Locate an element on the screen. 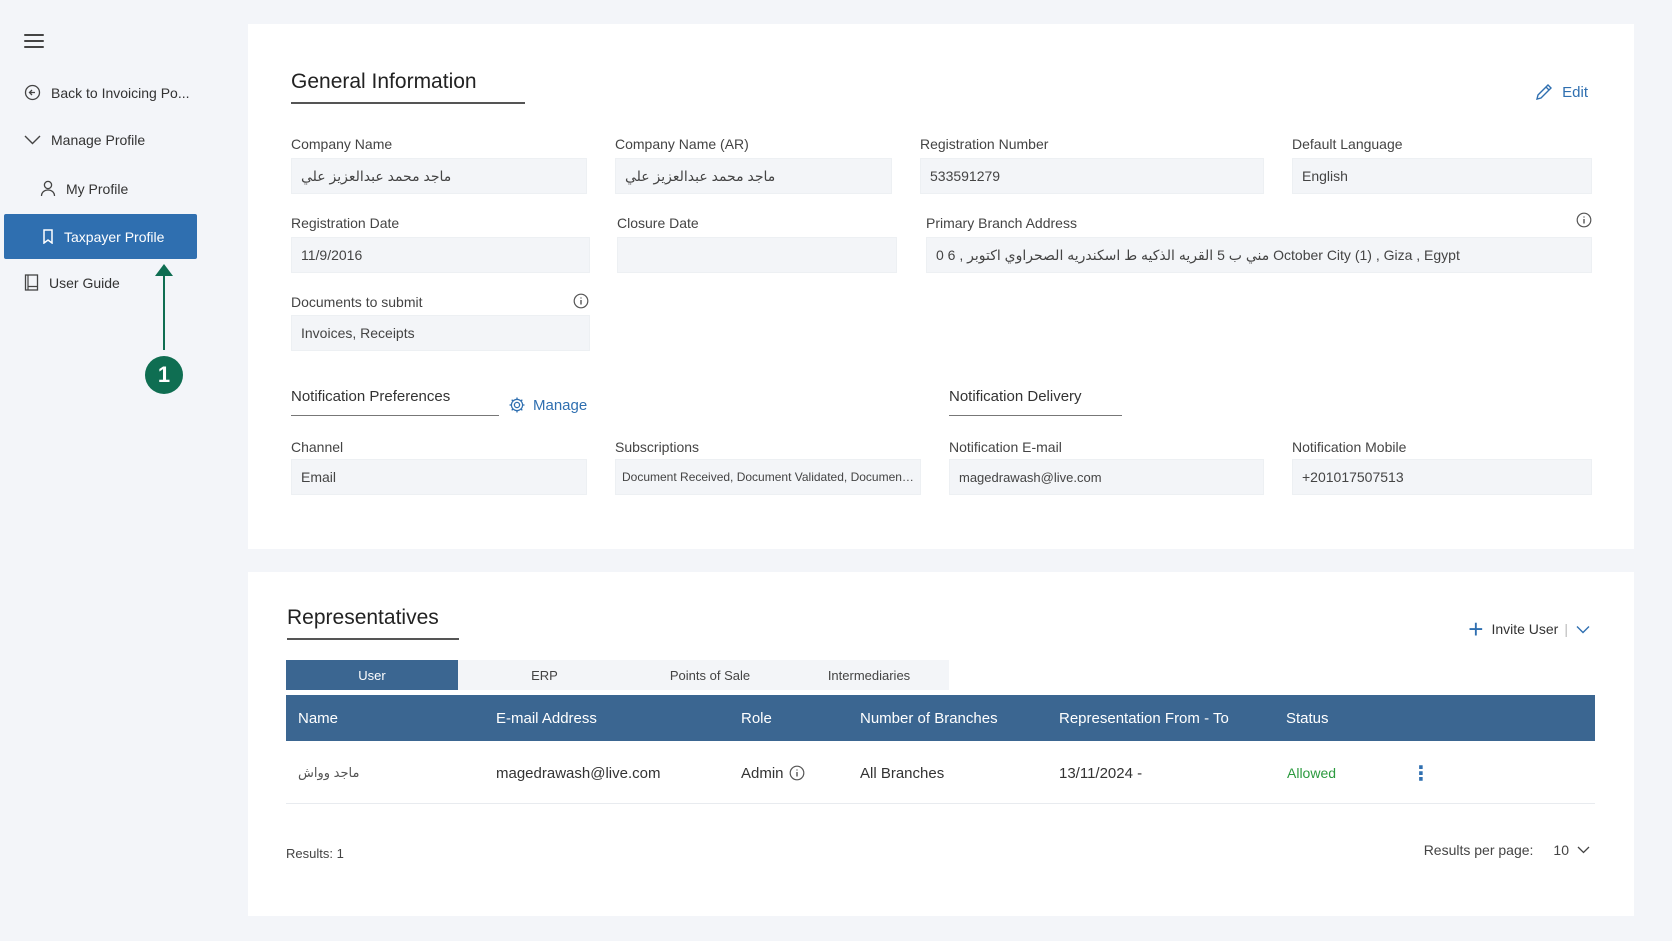  status-badge: Allowed is located at coordinates (1312, 773).